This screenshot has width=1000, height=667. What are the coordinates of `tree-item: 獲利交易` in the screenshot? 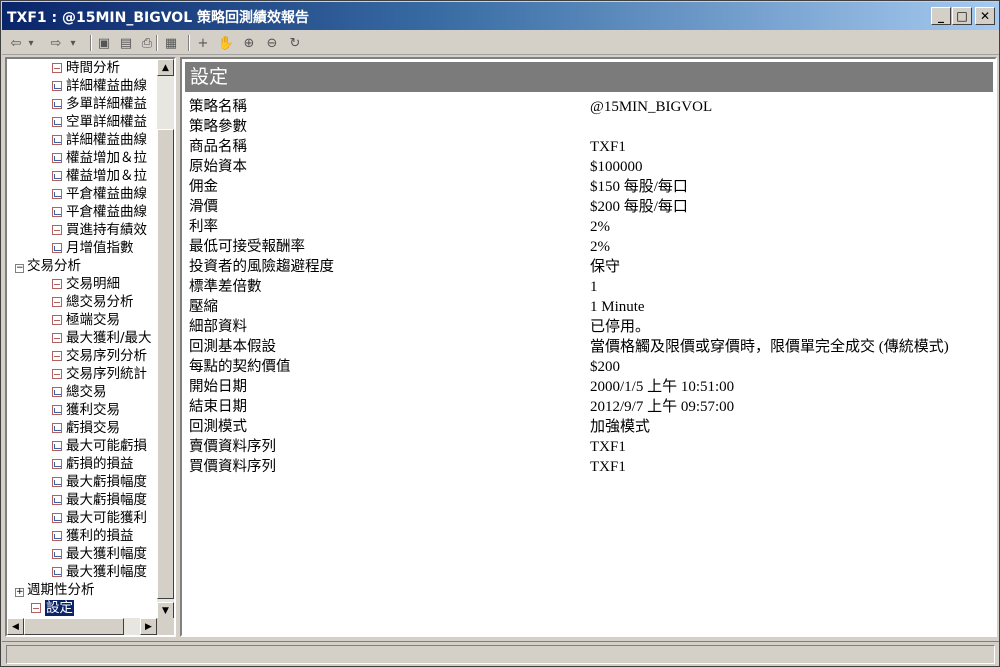 It's located at (86, 410).